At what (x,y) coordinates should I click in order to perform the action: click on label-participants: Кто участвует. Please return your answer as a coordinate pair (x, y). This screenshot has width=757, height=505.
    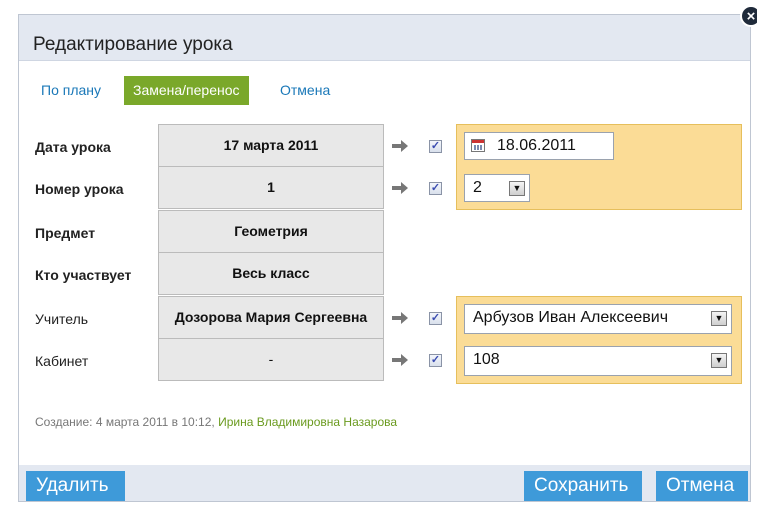
    Looking at the image, I should click on (83, 275).